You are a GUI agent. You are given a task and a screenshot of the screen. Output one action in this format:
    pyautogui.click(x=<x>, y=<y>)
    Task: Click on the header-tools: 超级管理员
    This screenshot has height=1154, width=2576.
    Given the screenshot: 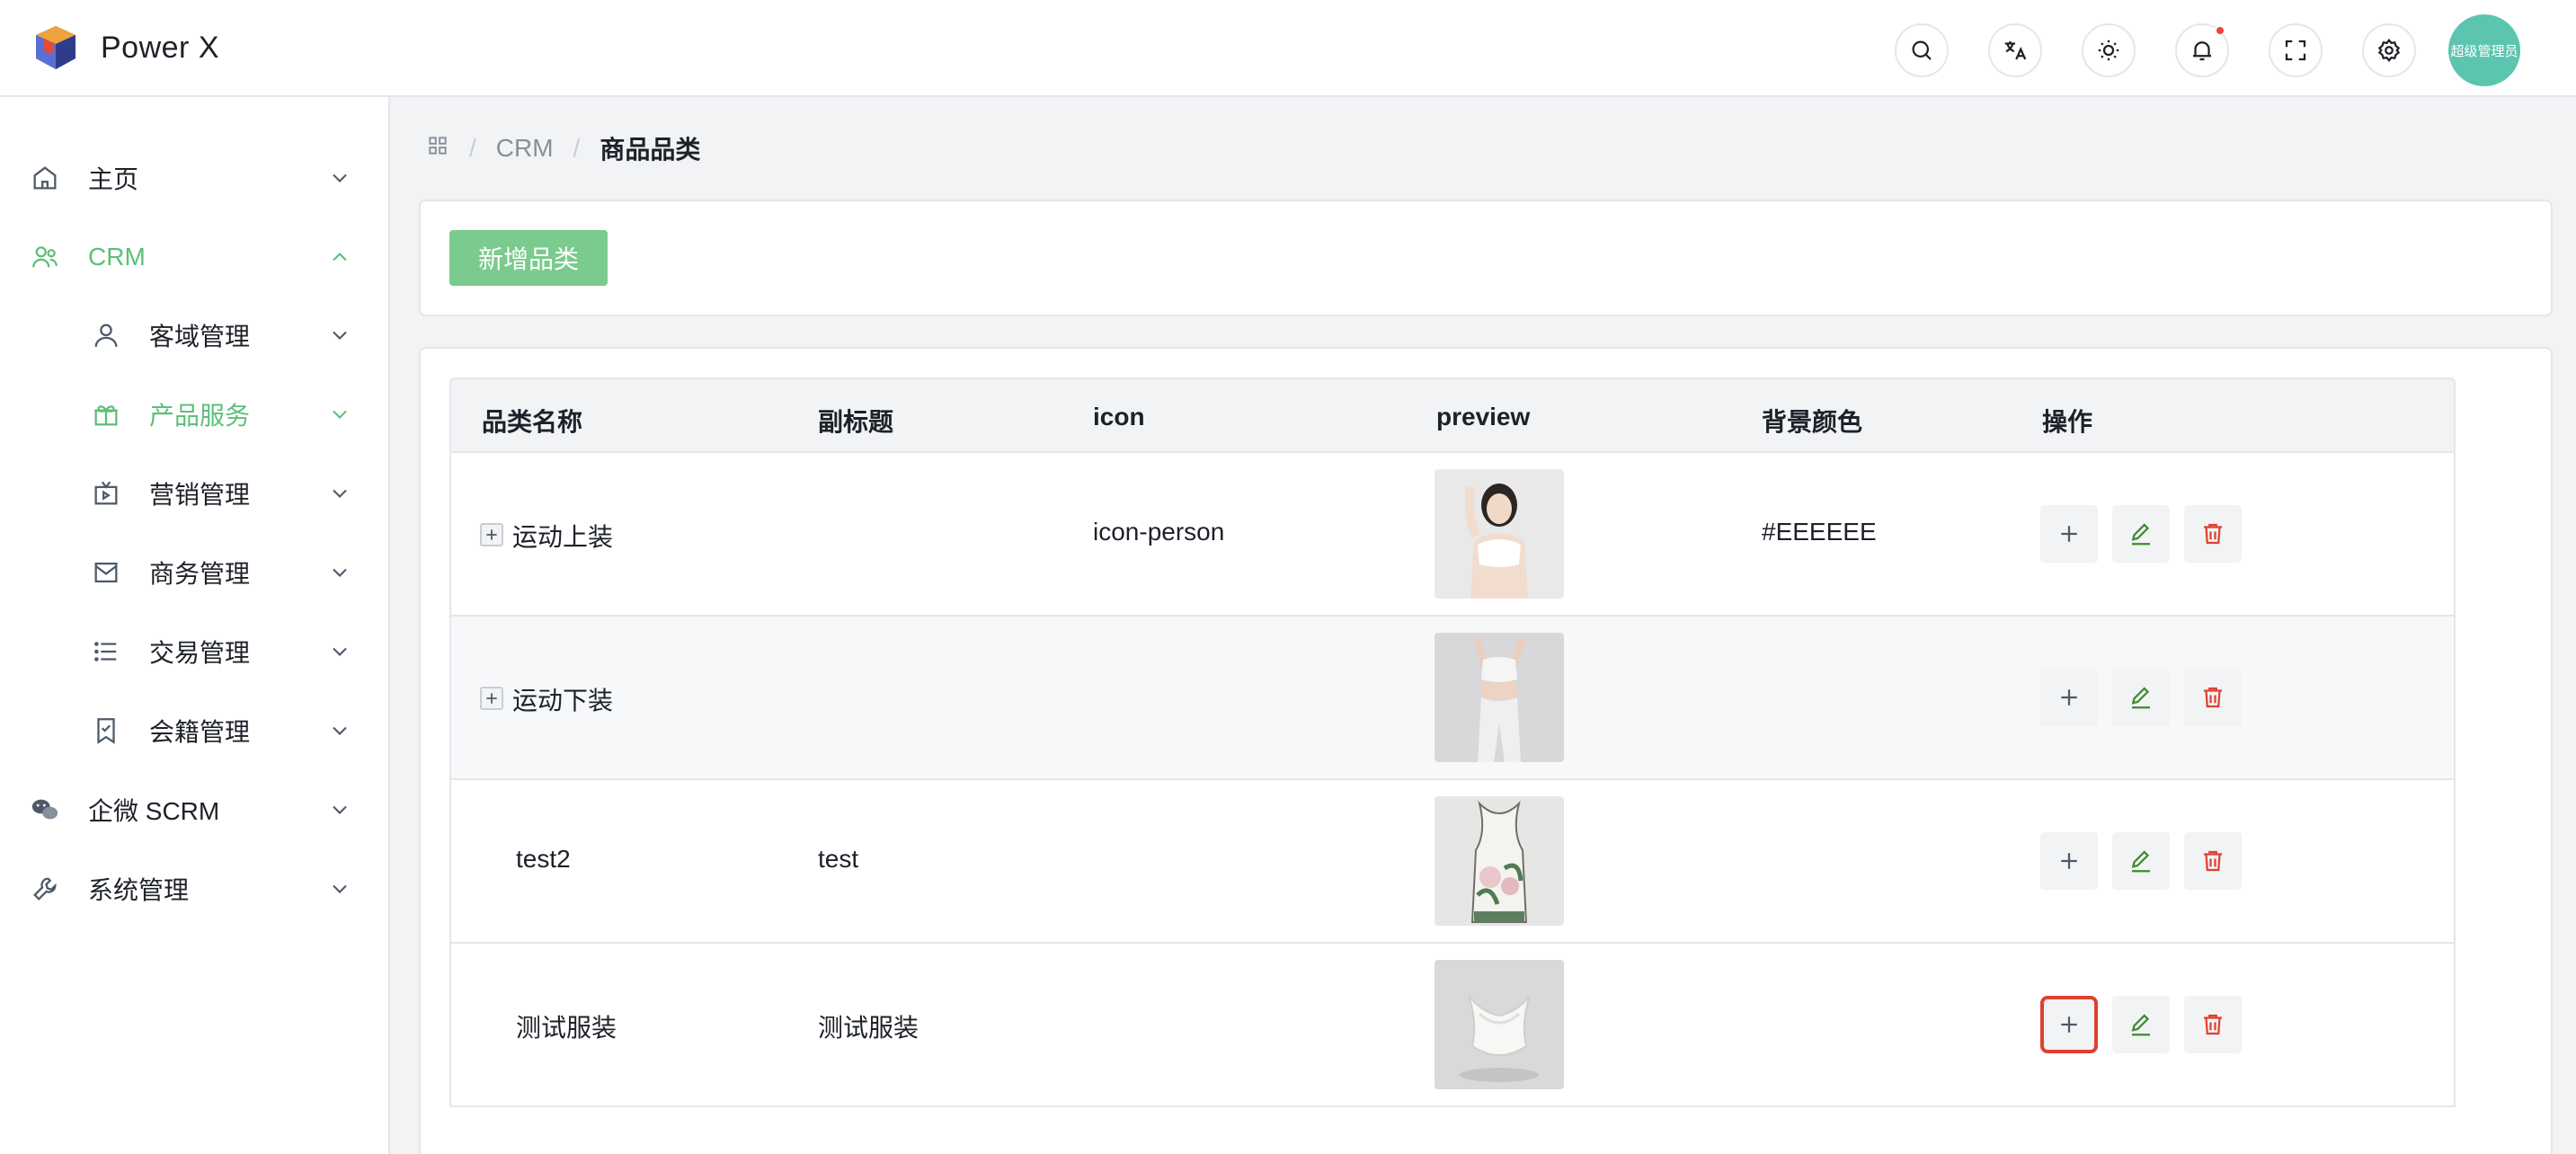 What is the action you would take?
    pyautogui.click(x=2207, y=50)
    